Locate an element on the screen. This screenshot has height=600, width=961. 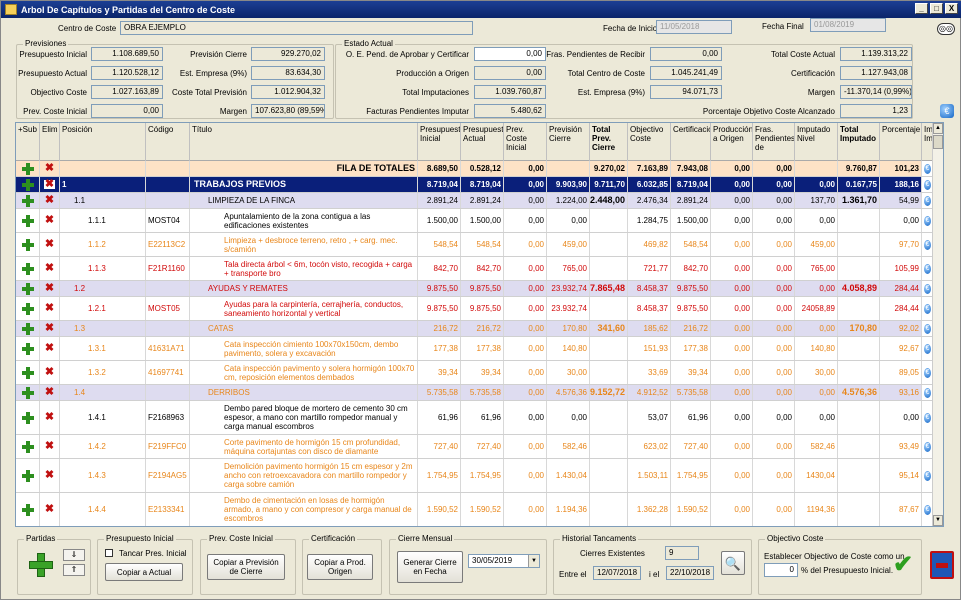
check-icon: ✔ is located at coordinates (905, 565).